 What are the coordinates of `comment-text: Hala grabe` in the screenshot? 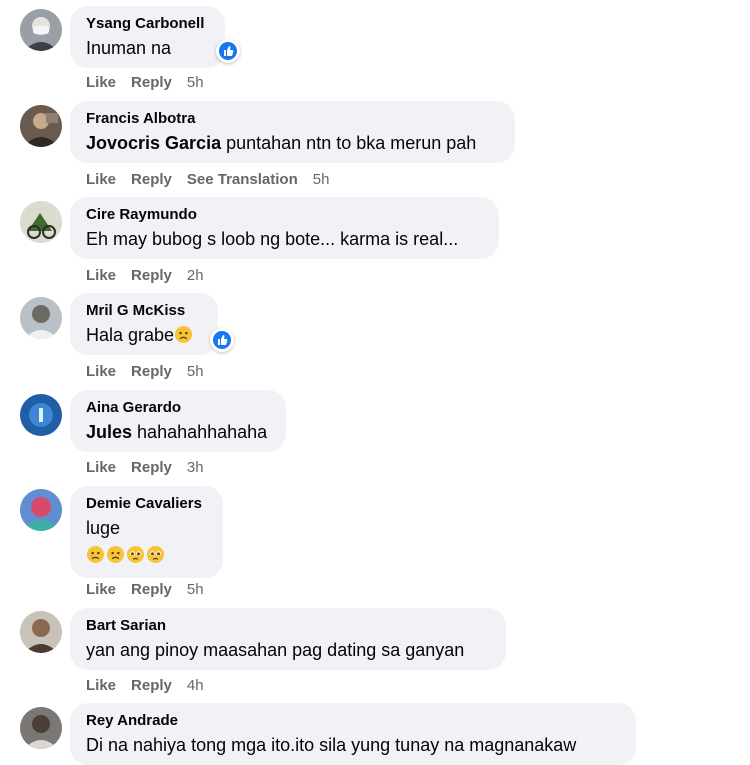 It's located at (144, 335).